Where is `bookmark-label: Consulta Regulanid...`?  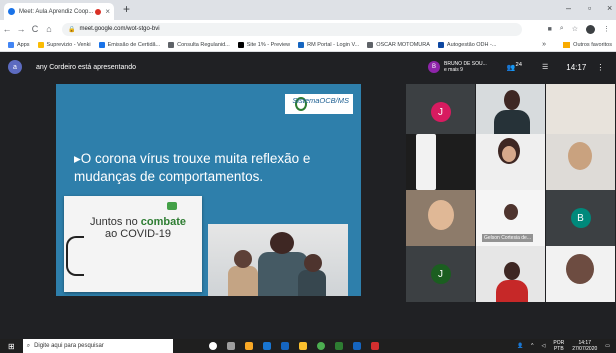
bookmark-label: Consulta Regulanid... is located at coordinates (203, 44).